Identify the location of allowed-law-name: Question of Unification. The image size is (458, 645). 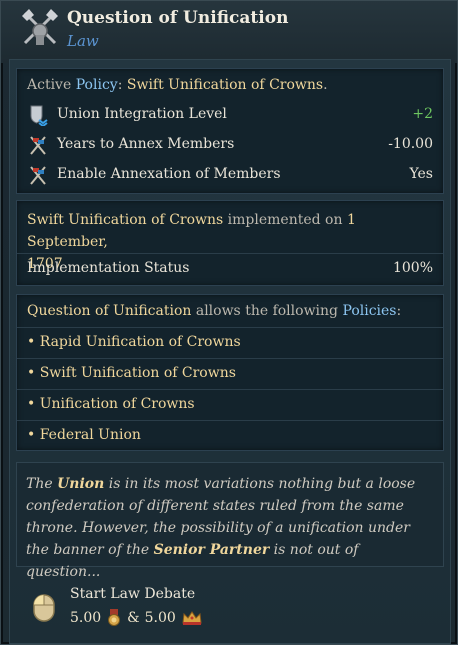
(109, 311).